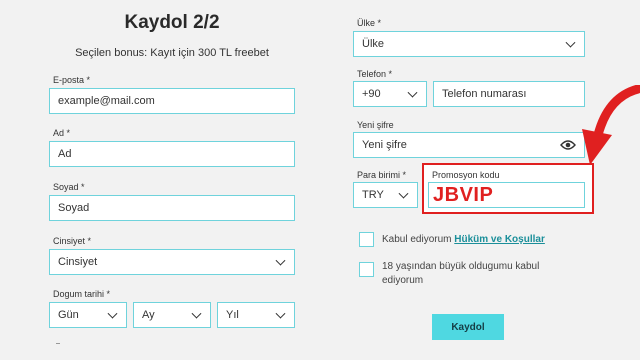 The height and width of the screenshot is (360, 640). I want to click on phone-number-placeholder: Telefon numarası, so click(484, 94).